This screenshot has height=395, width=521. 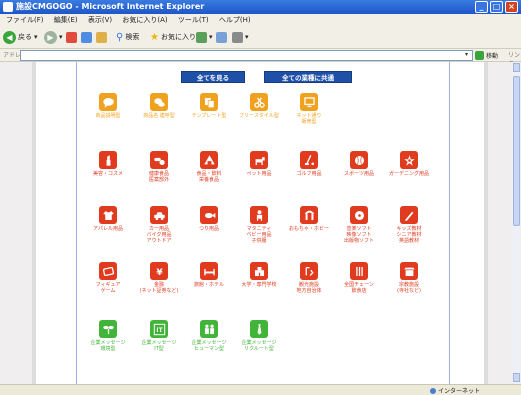 I want to click on forward-button: ▶ ▾, so click(x=53, y=37).